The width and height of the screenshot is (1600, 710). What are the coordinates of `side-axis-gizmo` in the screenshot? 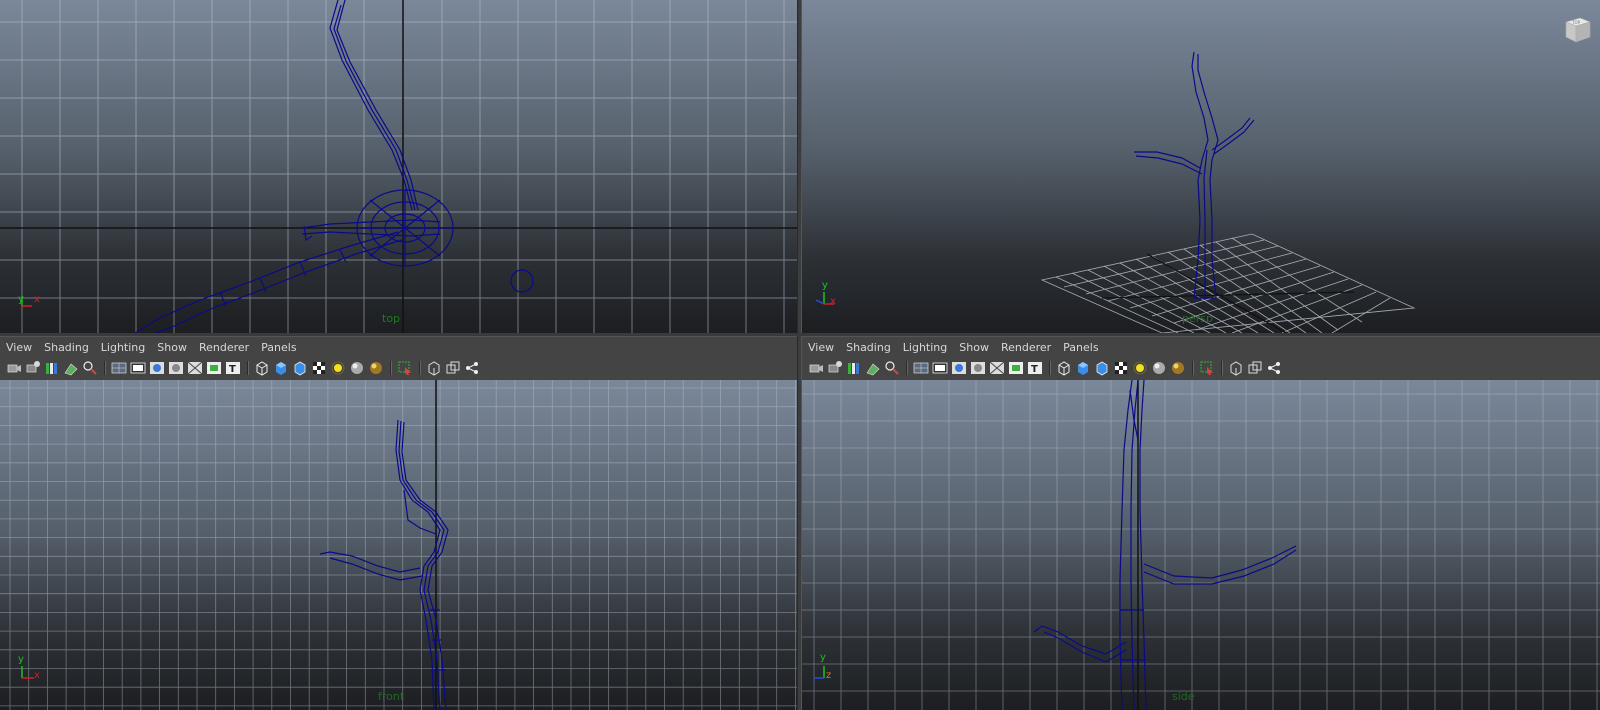 It's located at (819, 672).